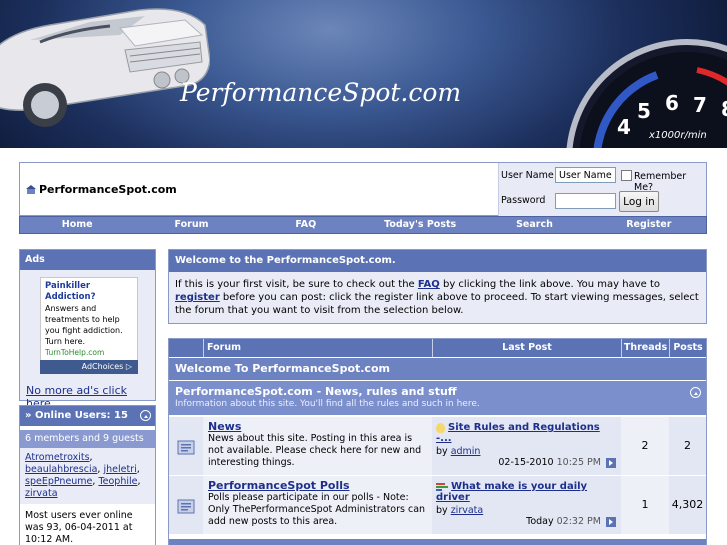  Describe the element at coordinates (197, 297) in the screenshot. I see `register-link: register` at that location.